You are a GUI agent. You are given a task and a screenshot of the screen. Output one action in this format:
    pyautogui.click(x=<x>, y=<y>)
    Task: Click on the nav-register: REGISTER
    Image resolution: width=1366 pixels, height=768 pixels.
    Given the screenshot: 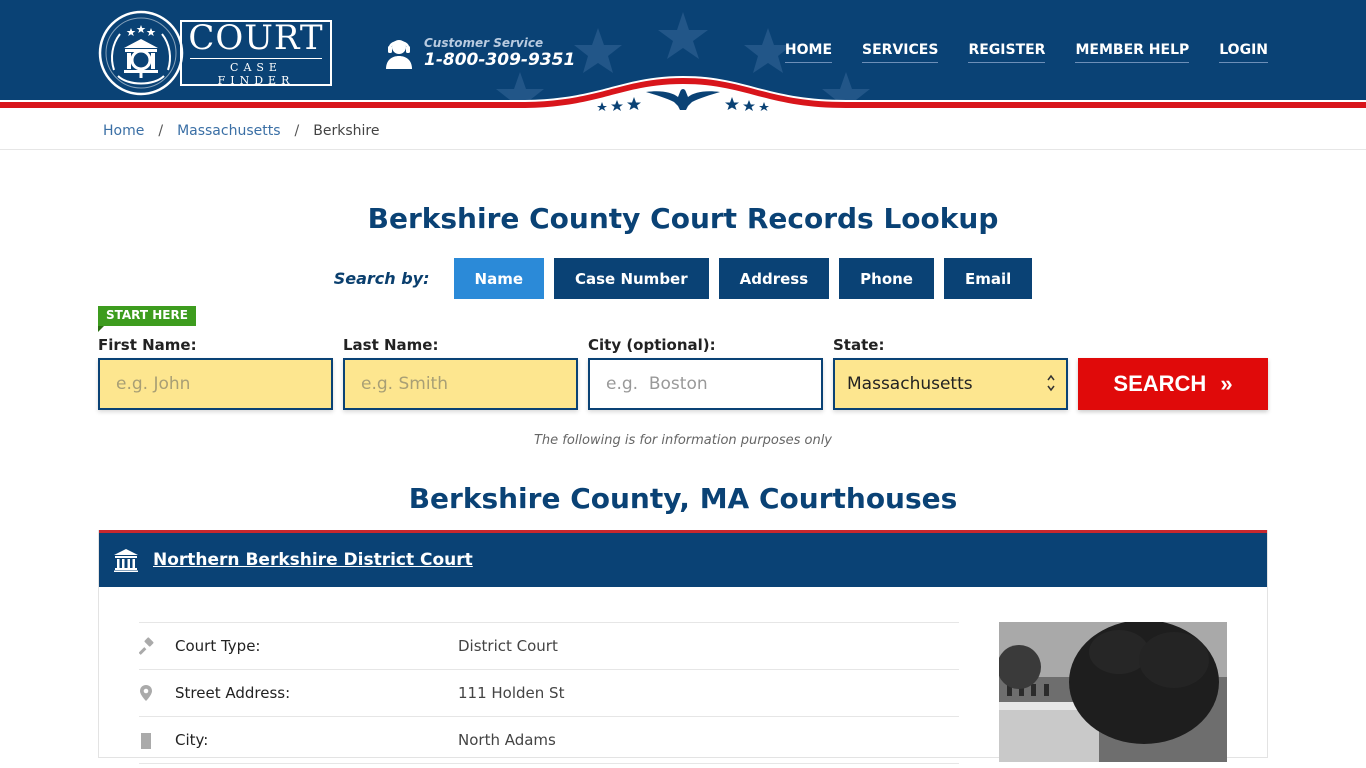 What is the action you would take?
    pyautogui.click(x=1007, y=52)
    